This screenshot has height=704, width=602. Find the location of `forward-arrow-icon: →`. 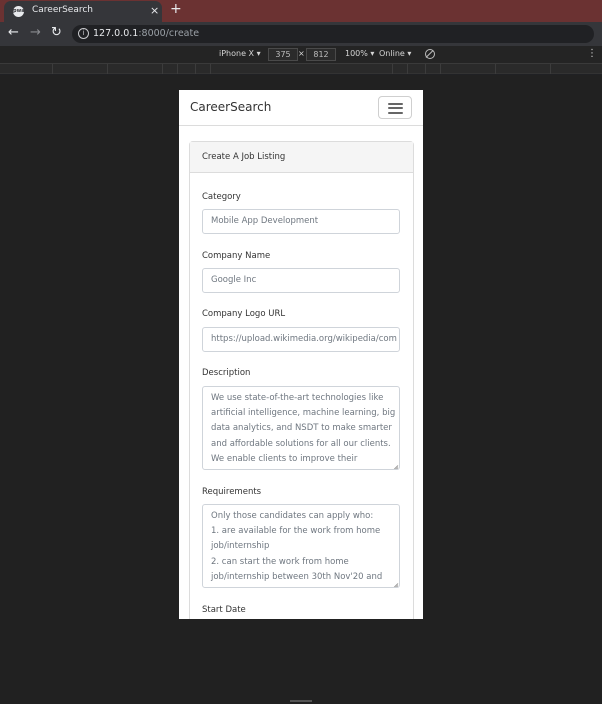

forward-arrow-icon: → is located at coordinates (35, 32).